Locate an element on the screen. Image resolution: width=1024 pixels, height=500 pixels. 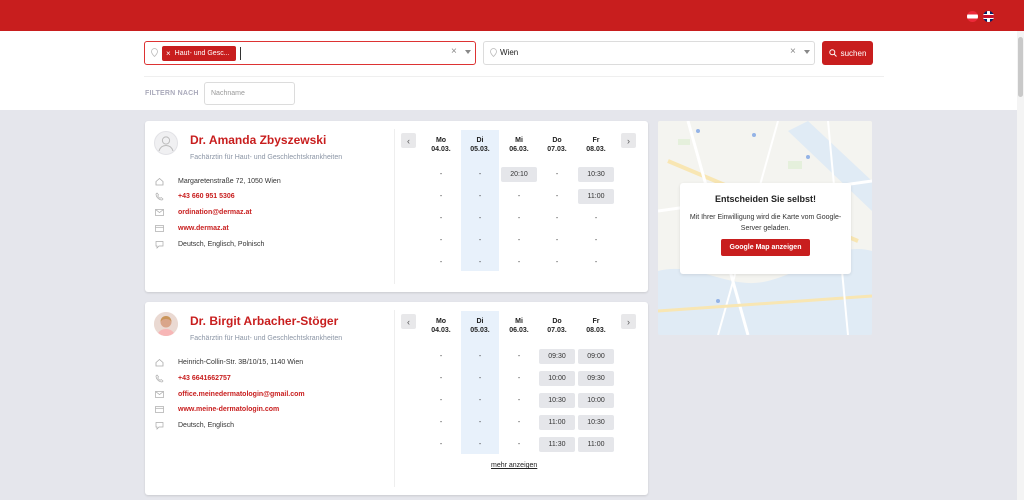
website-link: www.meine-dermatologin.com is located at coordinates (228, 409).